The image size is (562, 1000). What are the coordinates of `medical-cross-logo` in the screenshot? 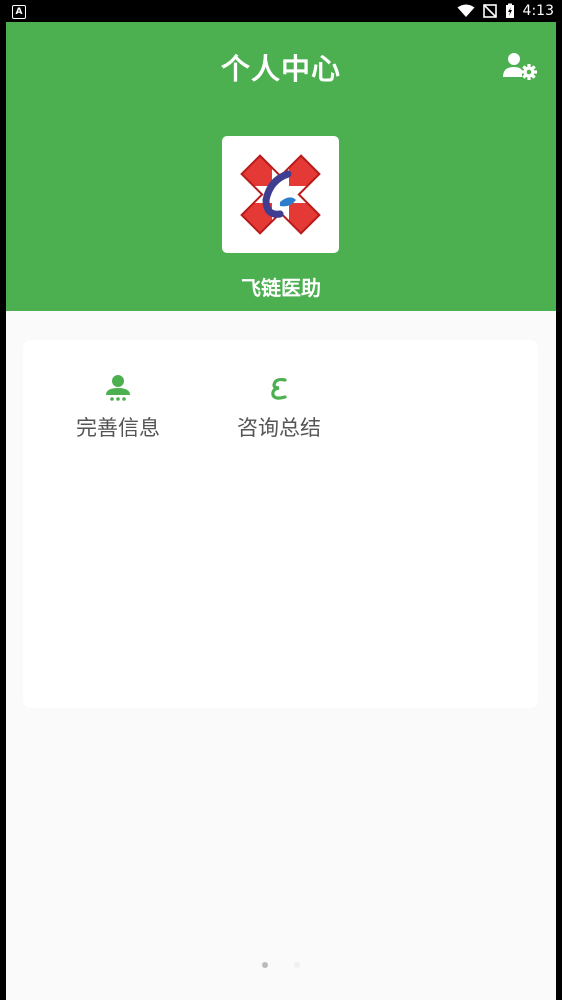 It's located at (280, 194).